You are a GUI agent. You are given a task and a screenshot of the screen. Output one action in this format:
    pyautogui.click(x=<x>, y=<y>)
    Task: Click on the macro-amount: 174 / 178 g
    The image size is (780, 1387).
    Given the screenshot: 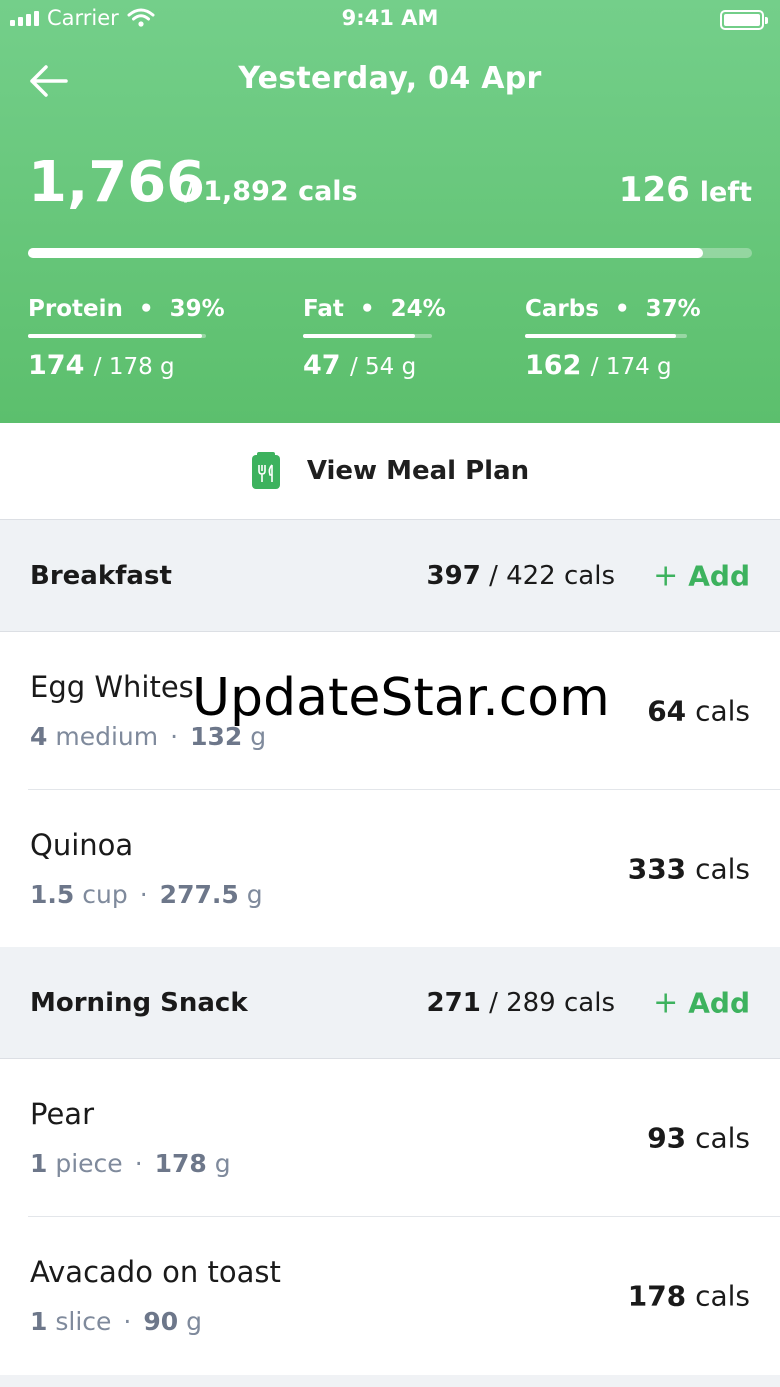 What is the action you would take?
    pyautogui.click(x=101, y=365)
    